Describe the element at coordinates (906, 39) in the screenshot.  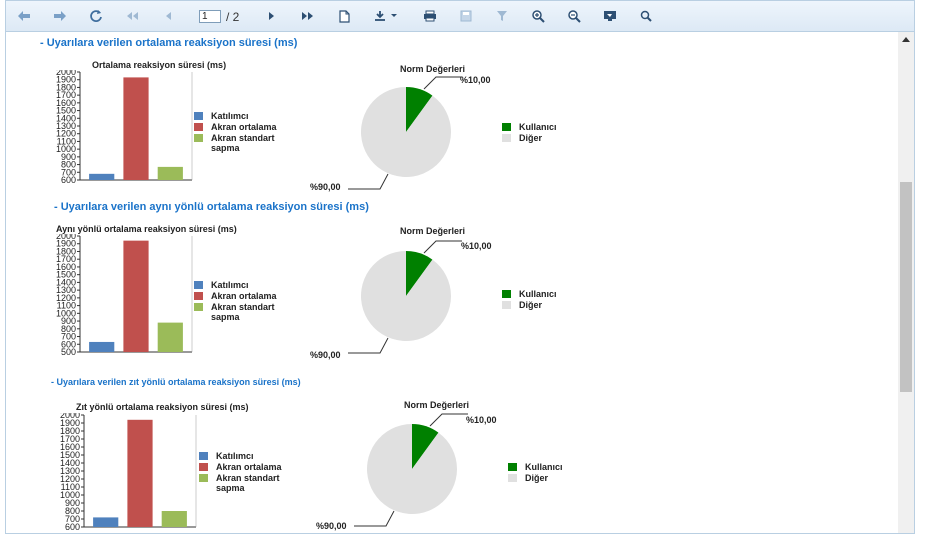
I see `scroll-up-icon` at that location.